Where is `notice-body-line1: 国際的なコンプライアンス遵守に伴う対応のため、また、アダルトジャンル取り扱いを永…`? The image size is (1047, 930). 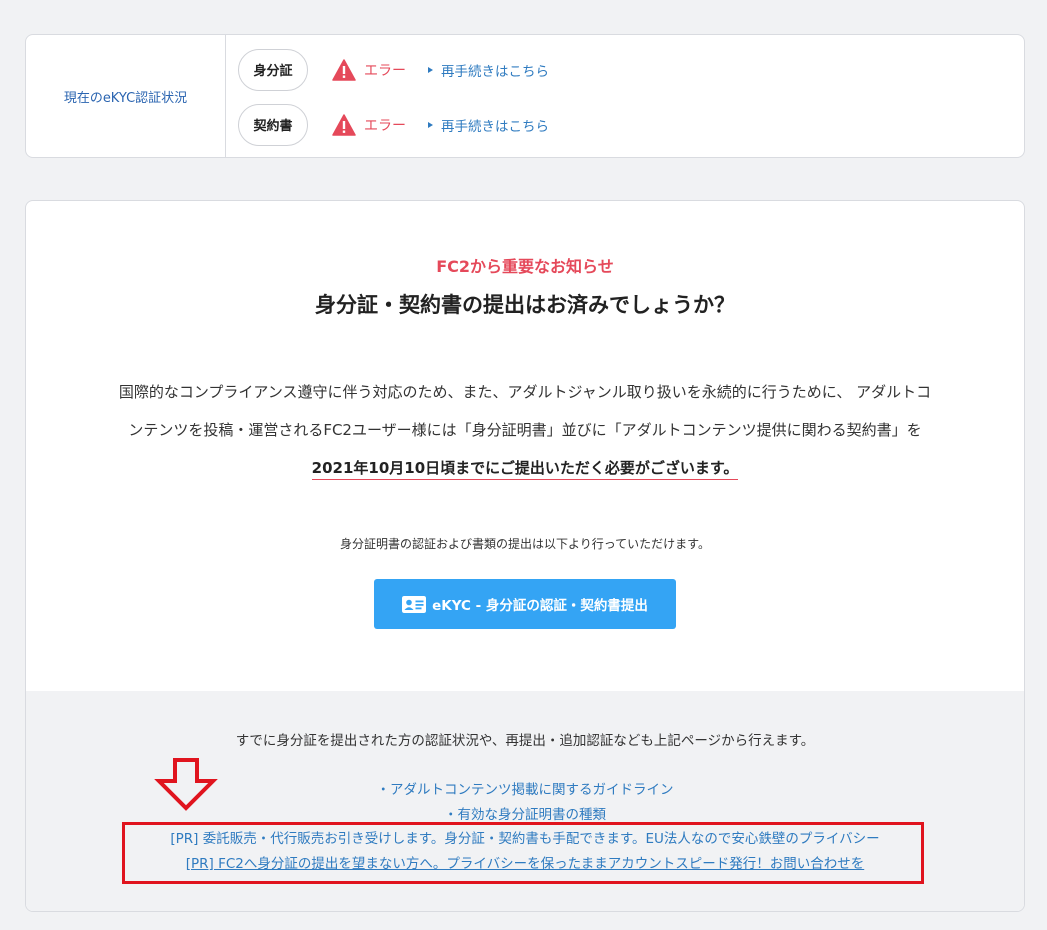 notice-body-line1: 国際的なコンプライアンス遵守に伴う対応のため、また、アダルトジャンル取り扱いを永… is located at coordinates (525, 392).